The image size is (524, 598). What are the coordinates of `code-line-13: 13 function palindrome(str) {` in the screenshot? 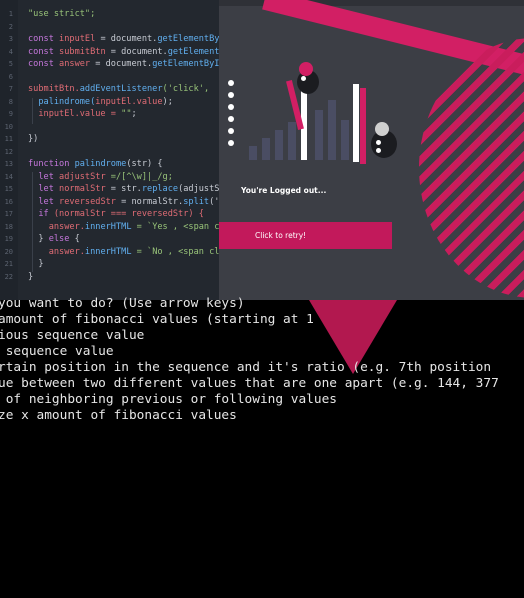 It's located at (110, 164).